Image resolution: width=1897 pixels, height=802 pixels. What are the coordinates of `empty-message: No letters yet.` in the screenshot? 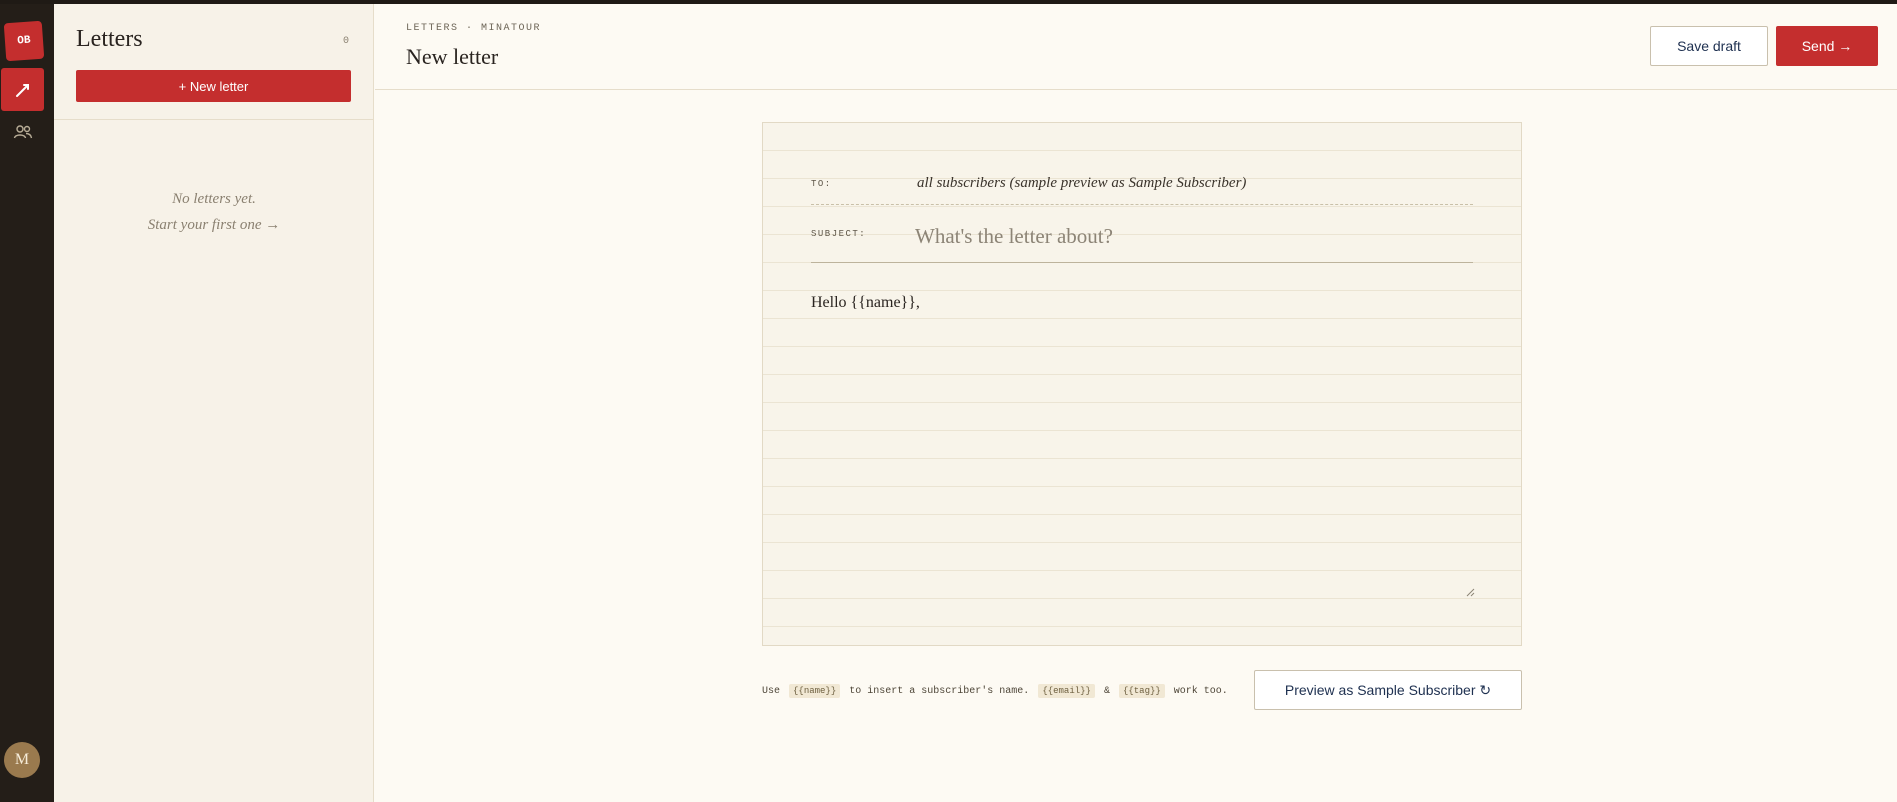 It's located at (214, 199).